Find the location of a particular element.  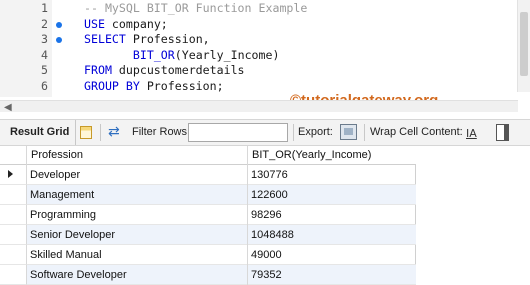

cell-profession: Senior Developer is located at coordinates (137, 235).